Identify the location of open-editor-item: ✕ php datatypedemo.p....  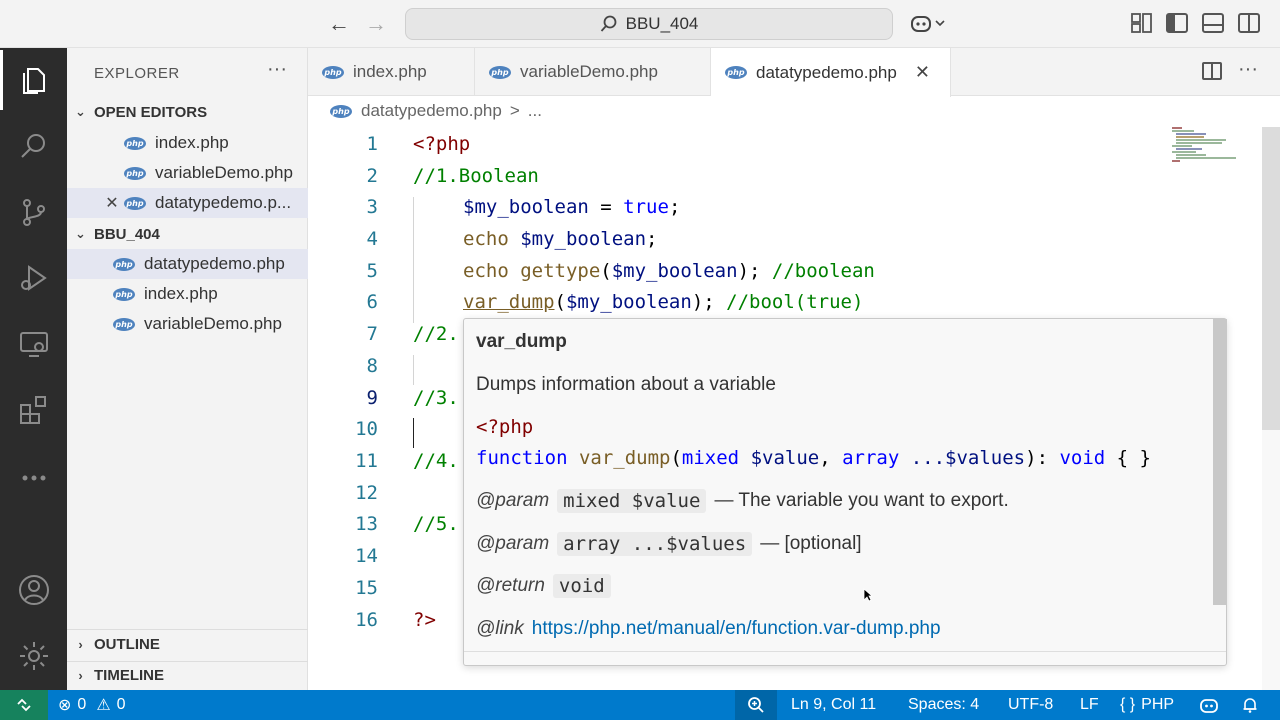
(187, 203).